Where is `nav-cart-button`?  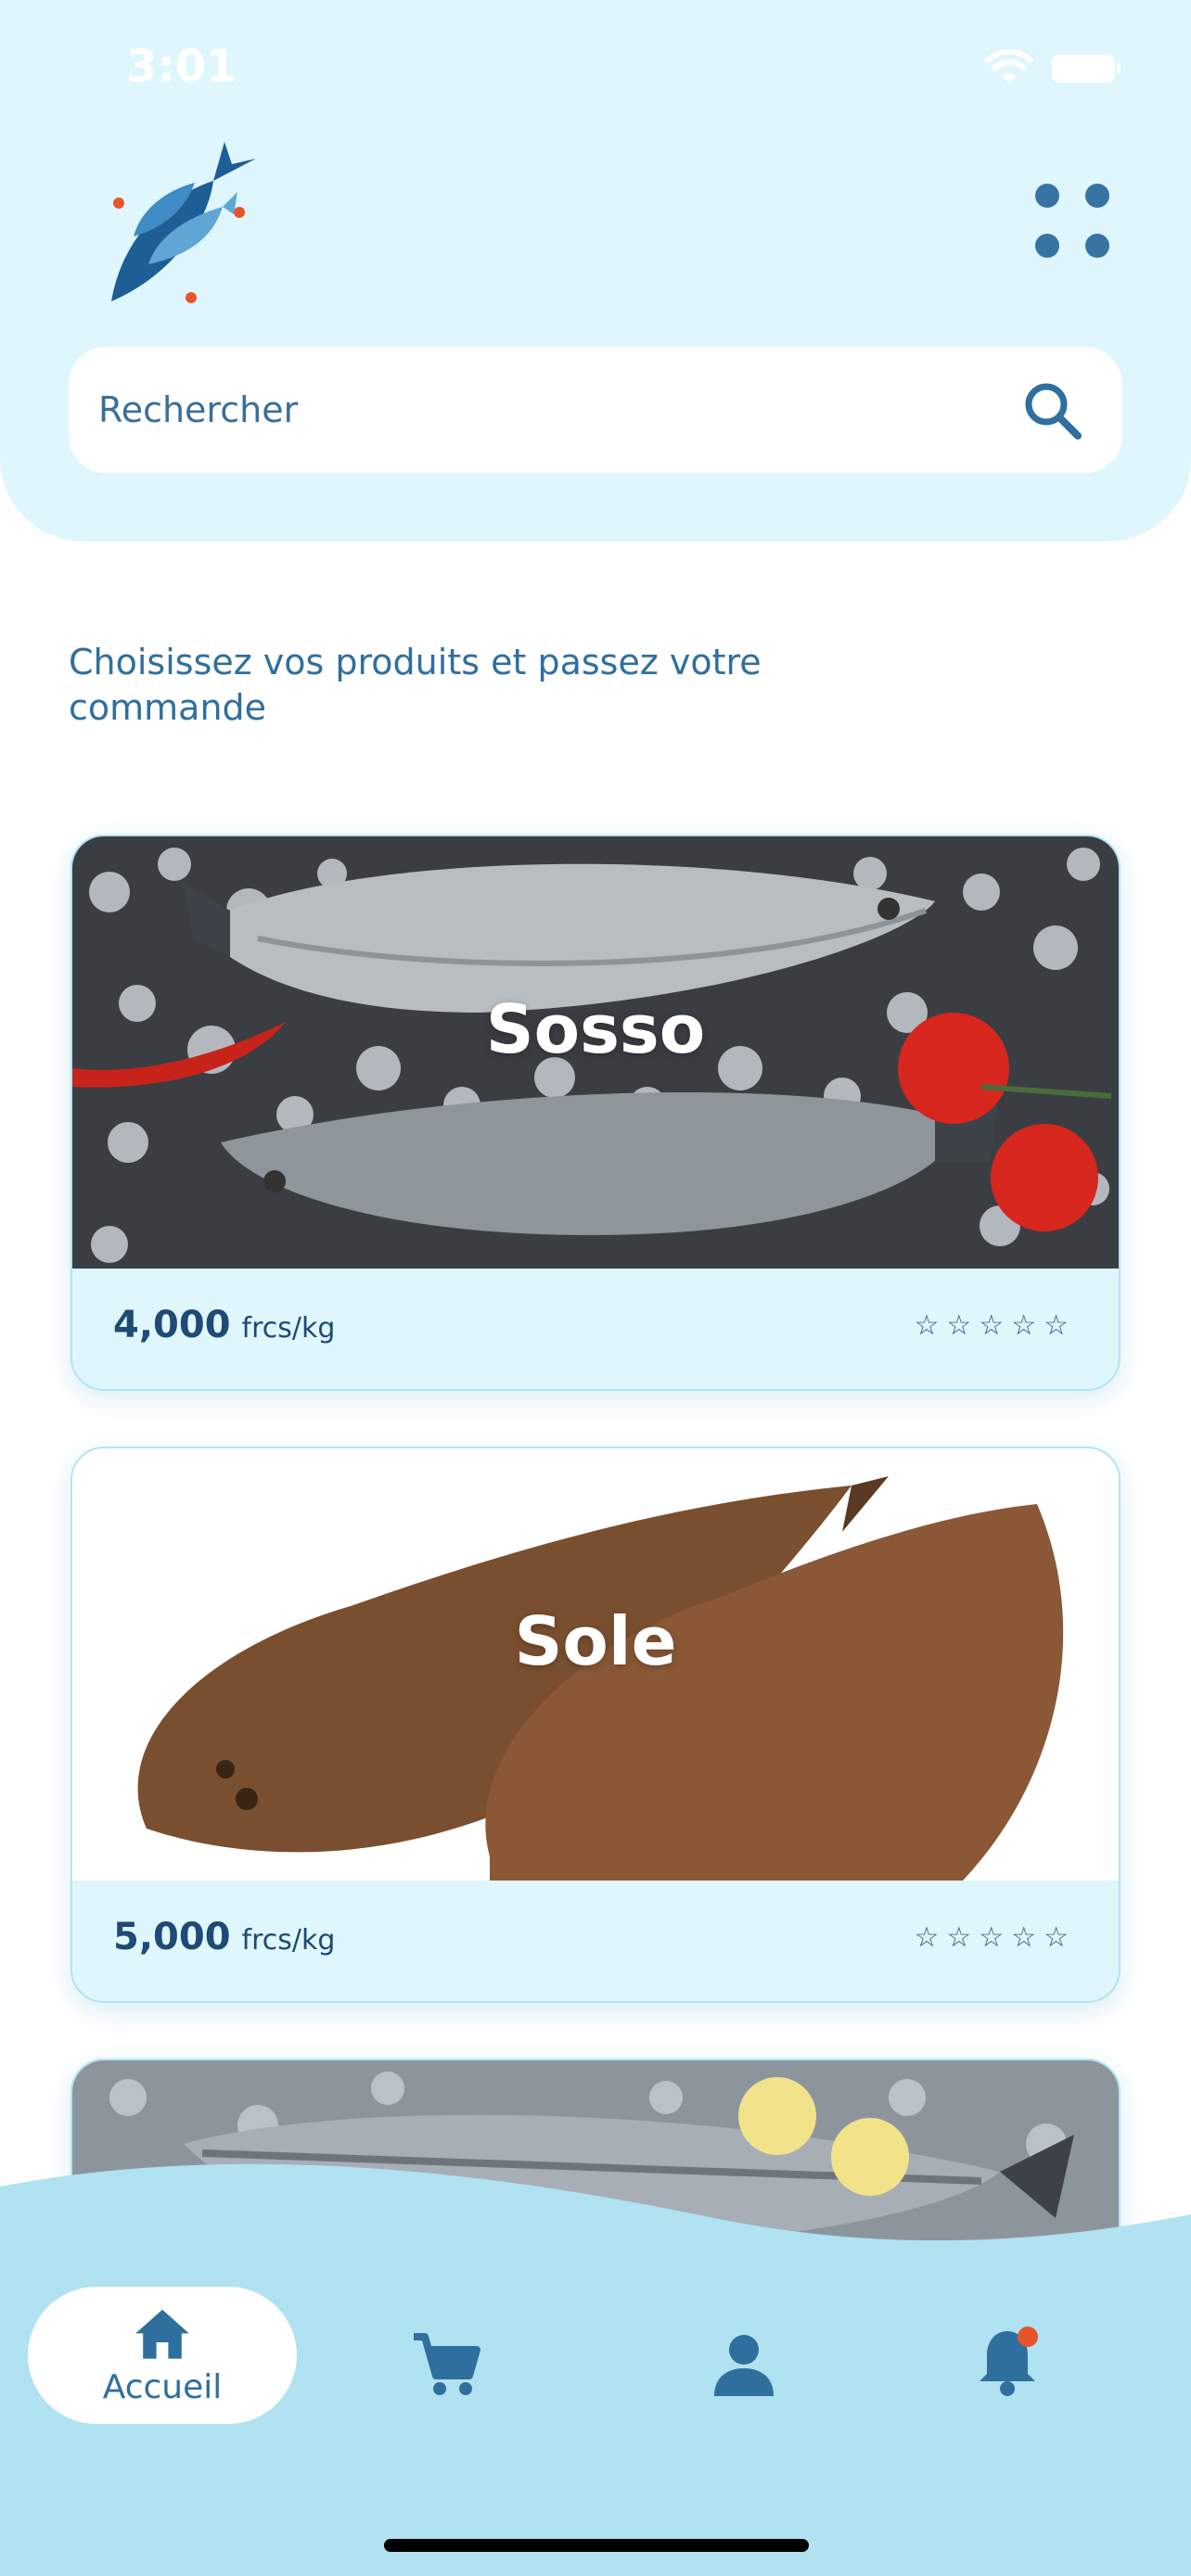
nav-cart-button is located at coordinates (445, 2365).